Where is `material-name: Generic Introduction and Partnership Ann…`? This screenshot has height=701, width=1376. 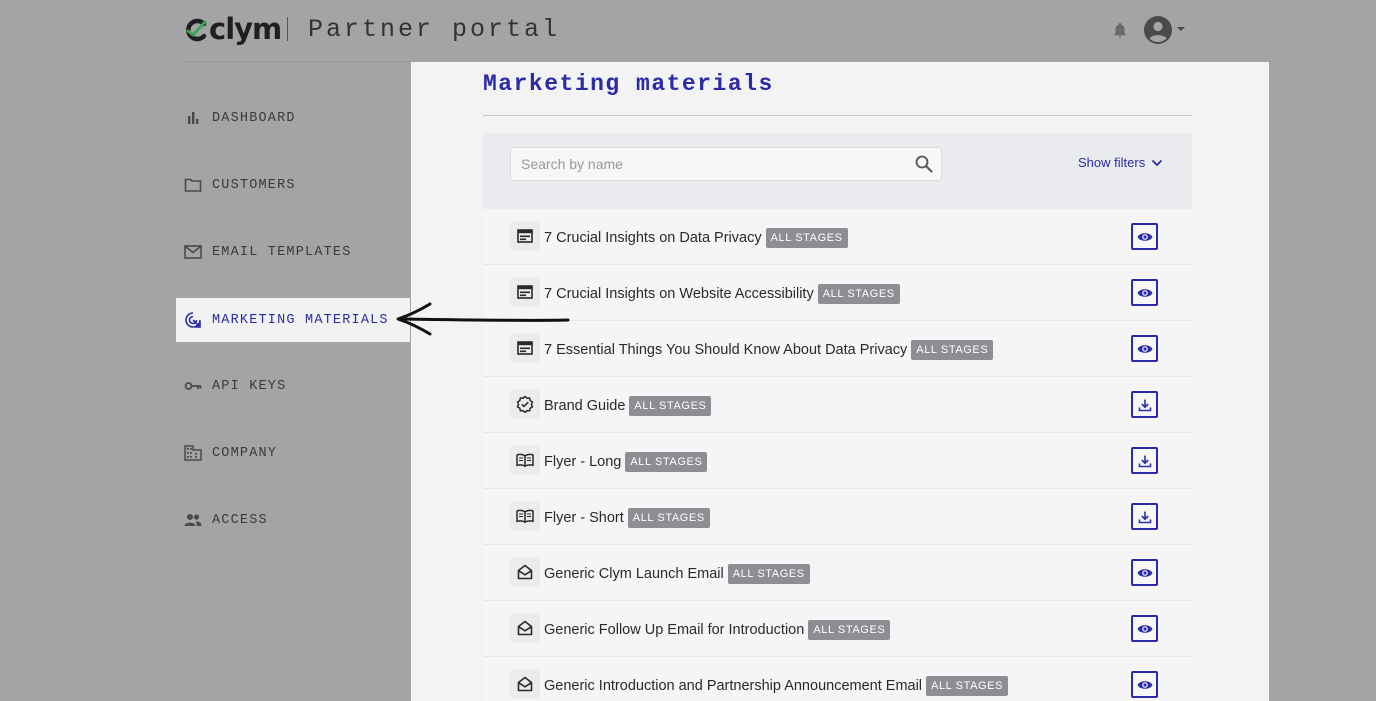 material-name: Generic Introduction and Partnership Ann… is located at coordinates (733, 686).